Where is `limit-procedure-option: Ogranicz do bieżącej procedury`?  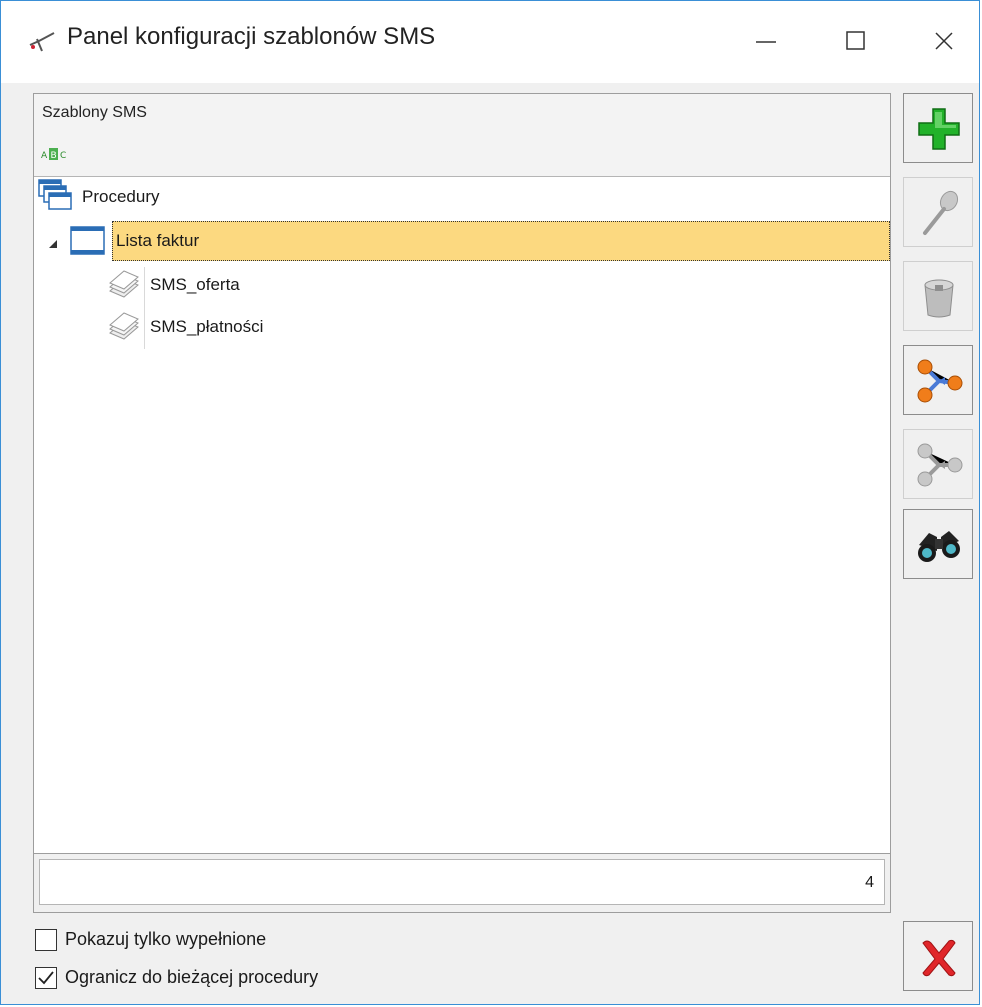
limit-procedure-option: Ogranicz do bieżącej procedury is located at coordinates (245, 979).